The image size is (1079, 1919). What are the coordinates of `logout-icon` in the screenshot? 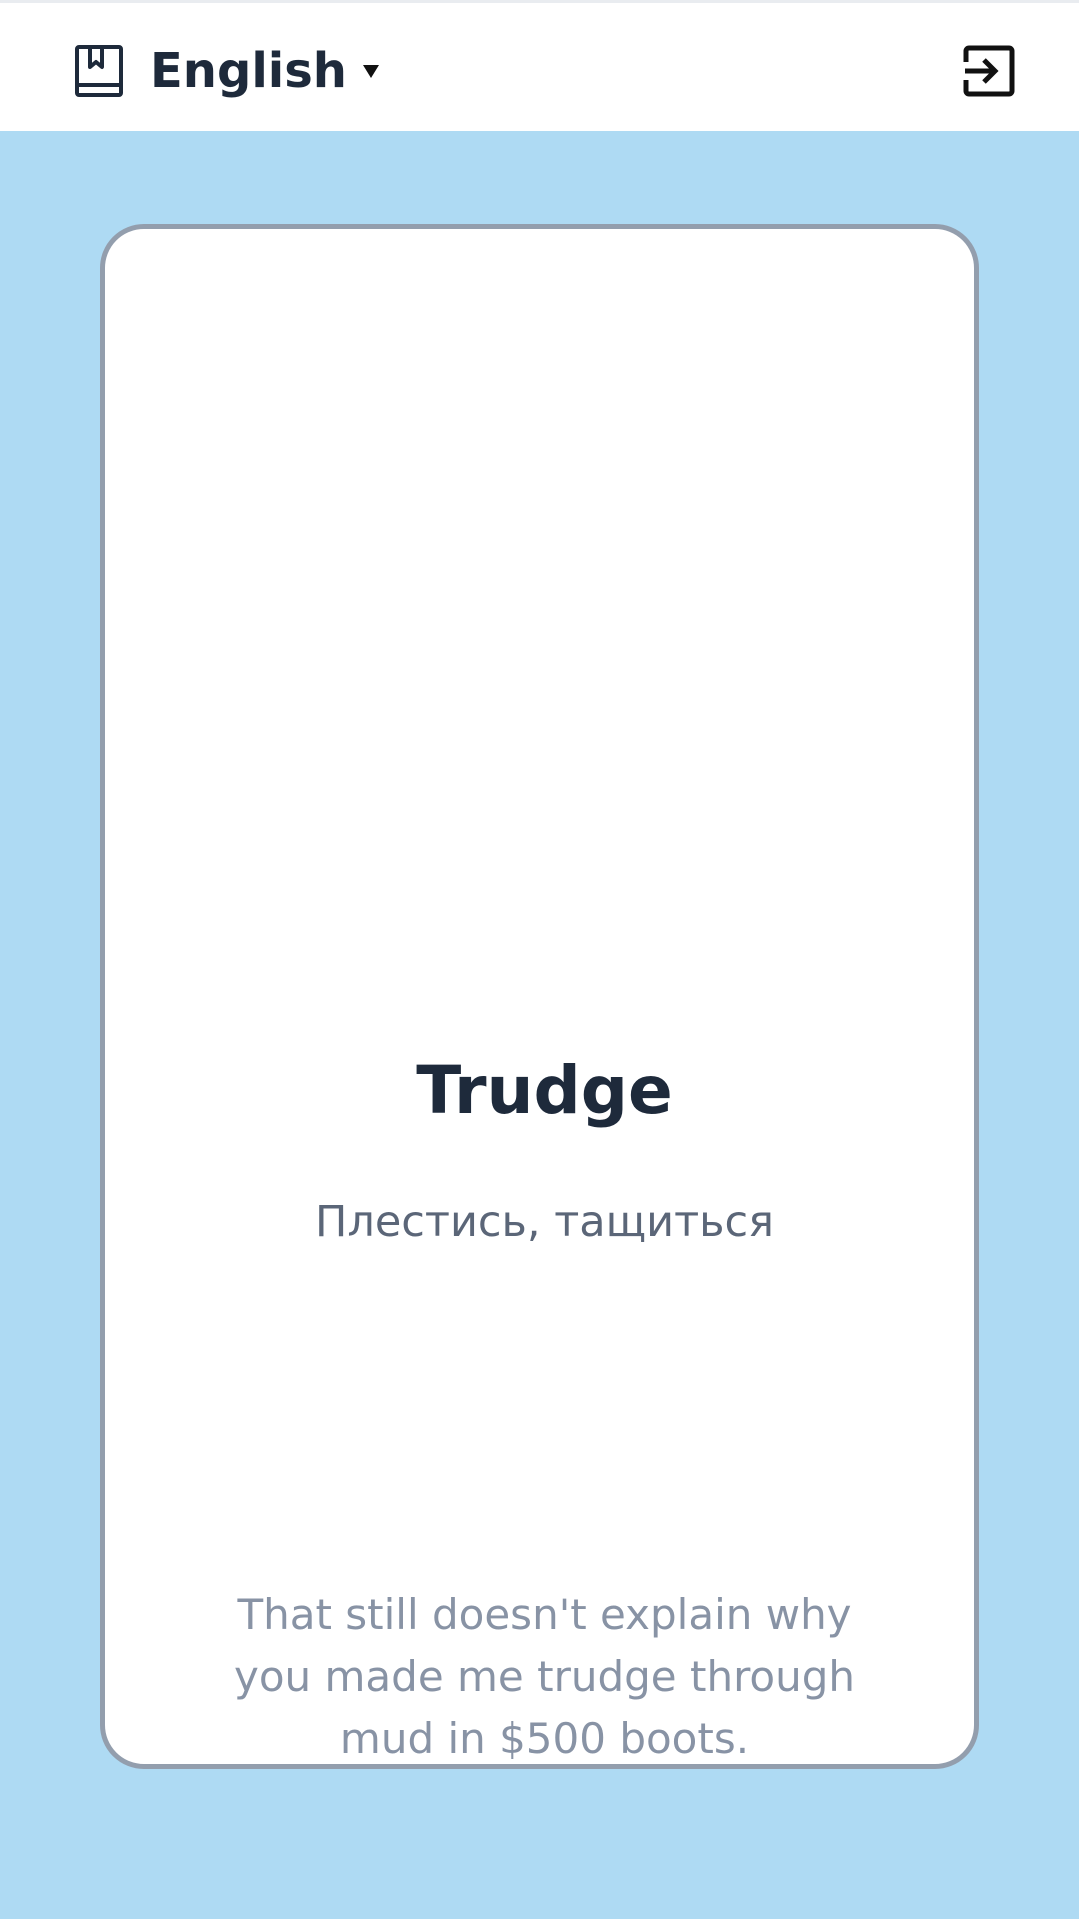 It's located at (988, 71).